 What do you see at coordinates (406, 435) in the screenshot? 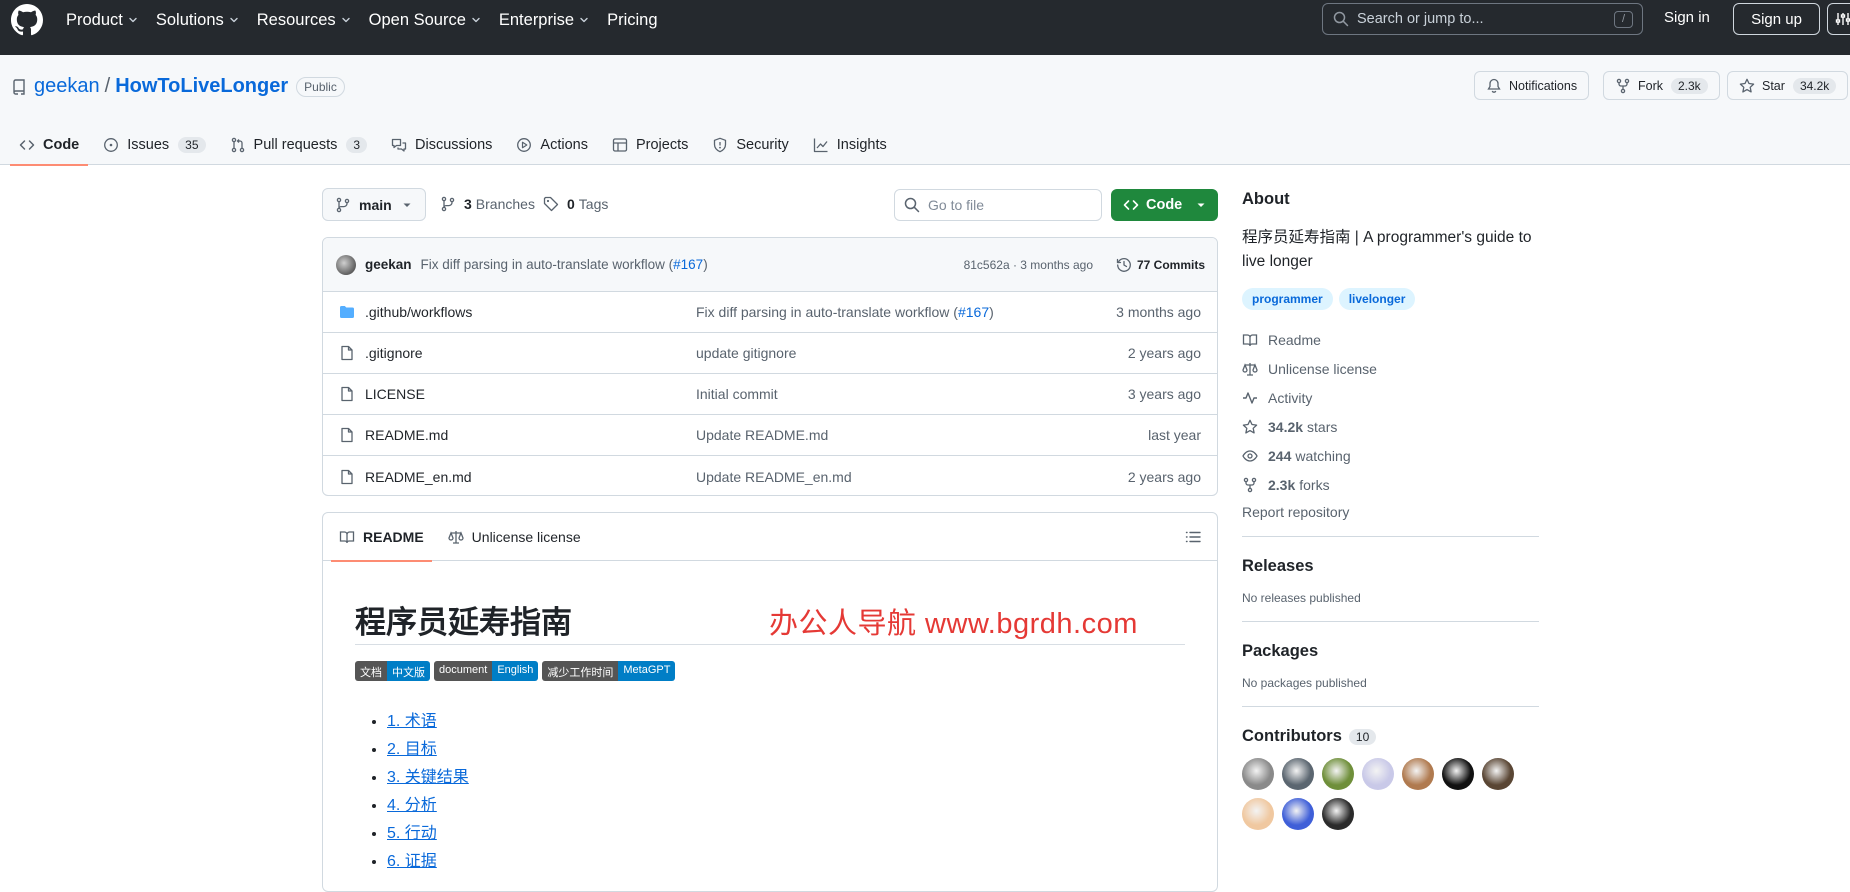
I see `file-name-link: README.md` at bounding box center [406, 435].